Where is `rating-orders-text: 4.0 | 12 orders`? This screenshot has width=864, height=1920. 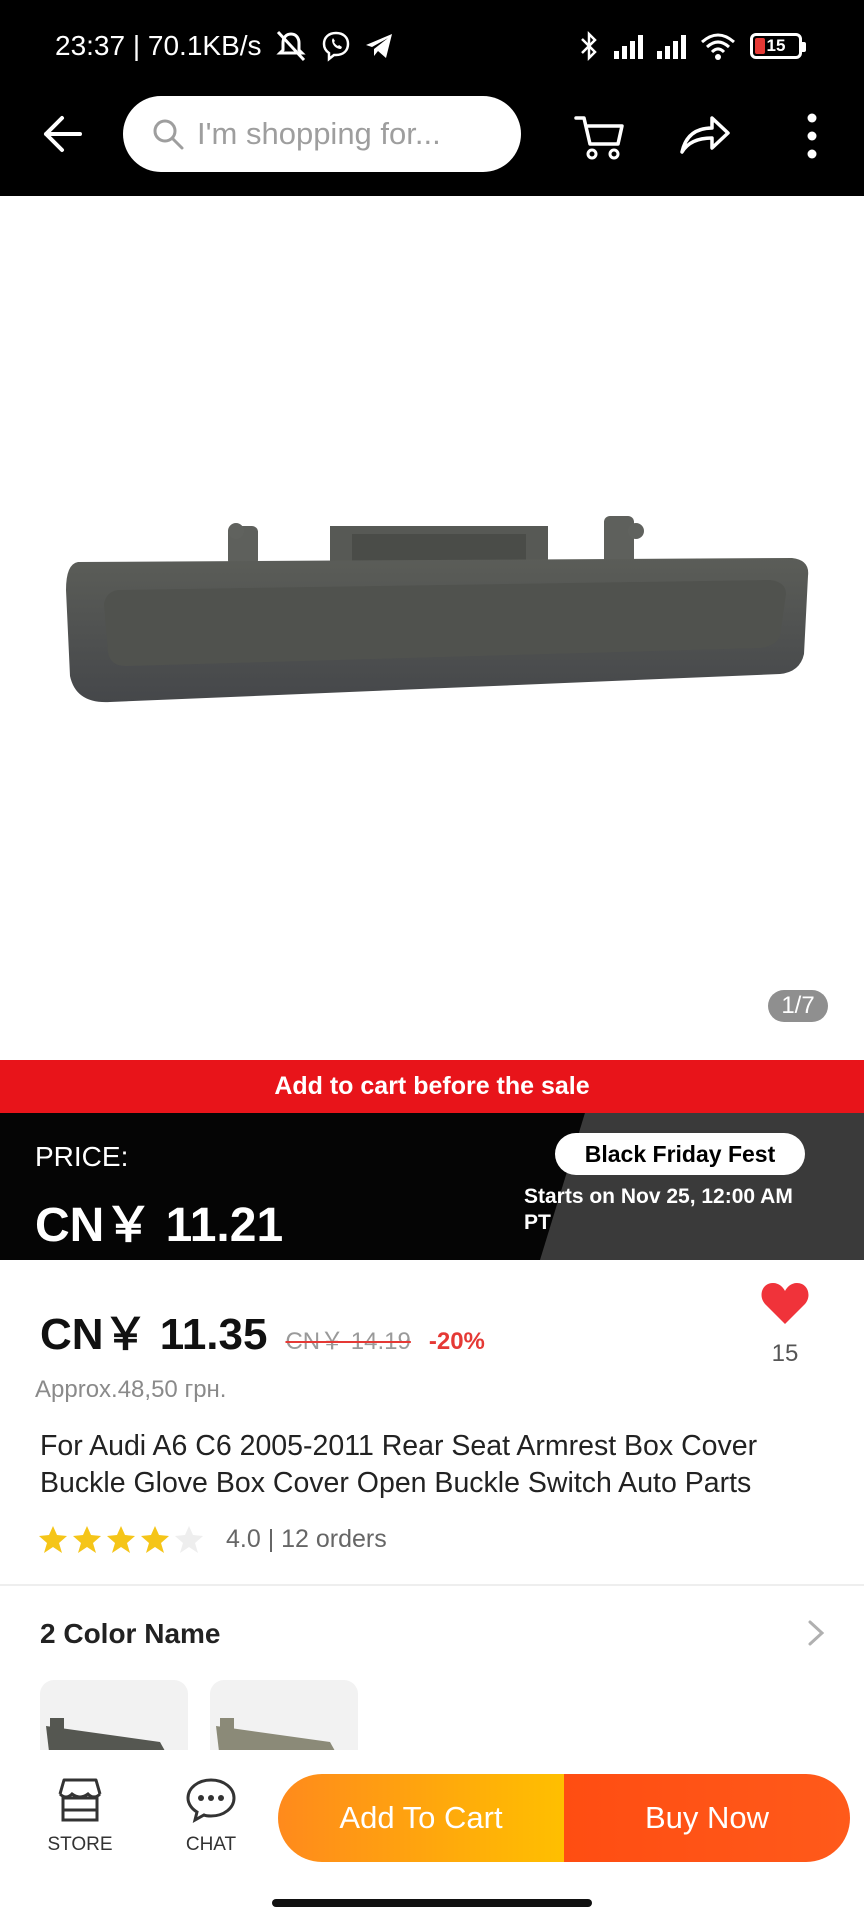 rating-orders-text: 4.0 | 12 orders is located at coordinates (306, 1538).